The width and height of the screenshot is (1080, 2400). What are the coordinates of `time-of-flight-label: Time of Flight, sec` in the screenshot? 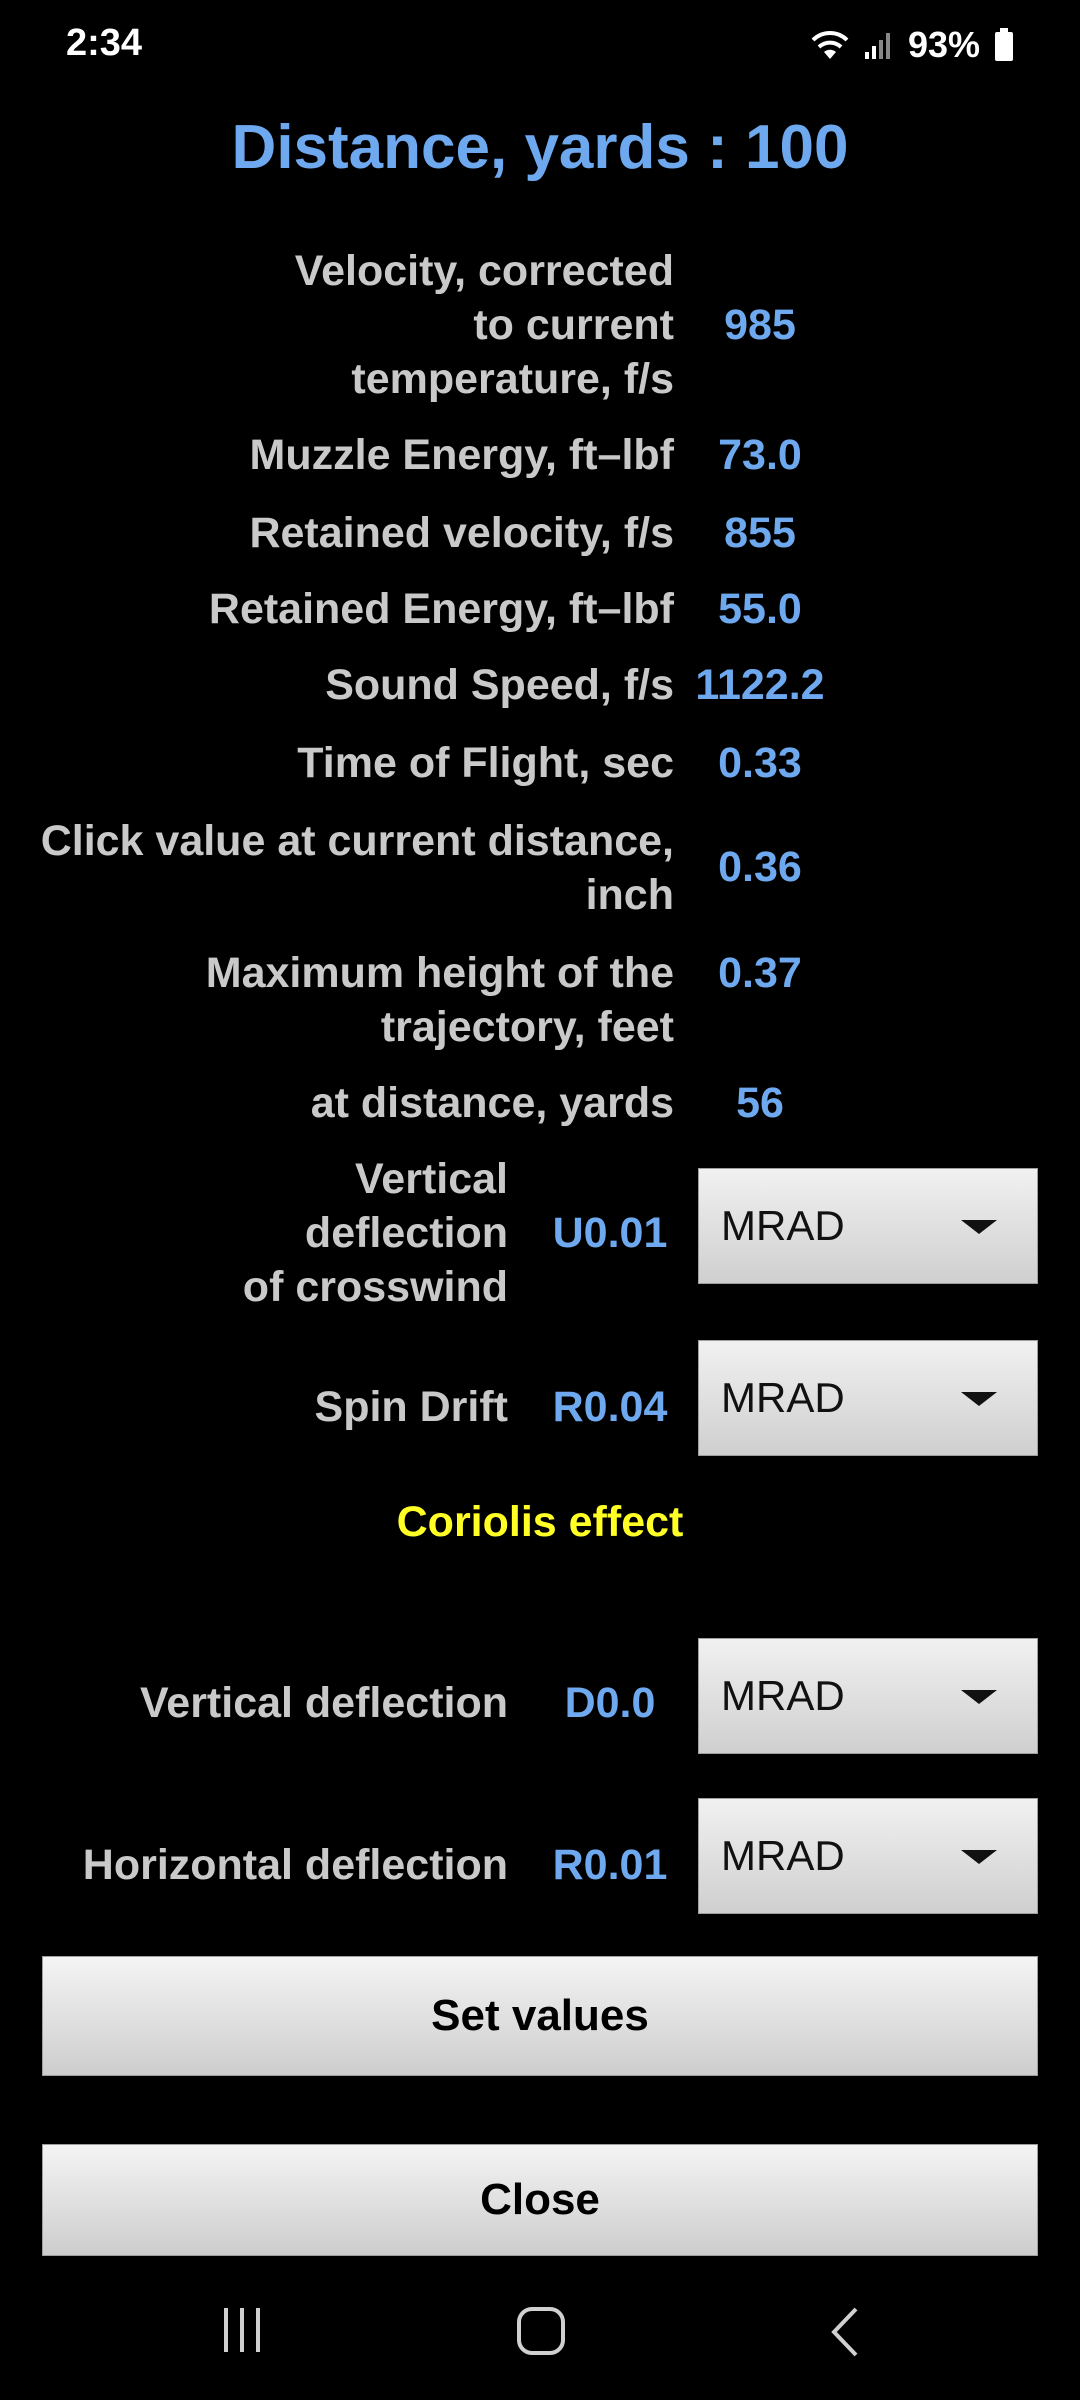 It's located at (485, 763).